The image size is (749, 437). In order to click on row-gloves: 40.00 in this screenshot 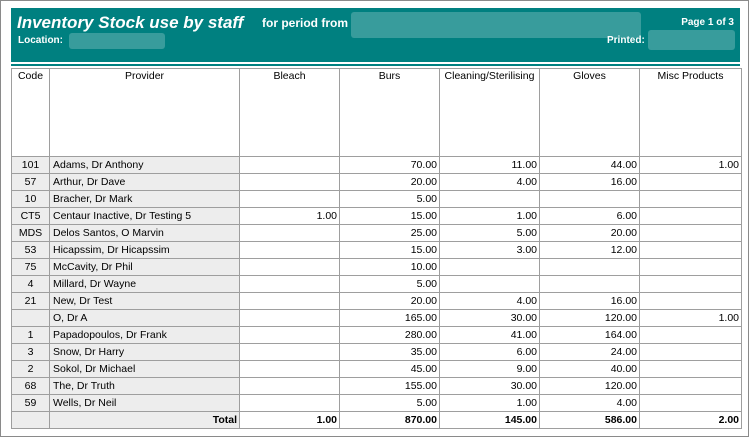, I will do `click(589, 369)`.